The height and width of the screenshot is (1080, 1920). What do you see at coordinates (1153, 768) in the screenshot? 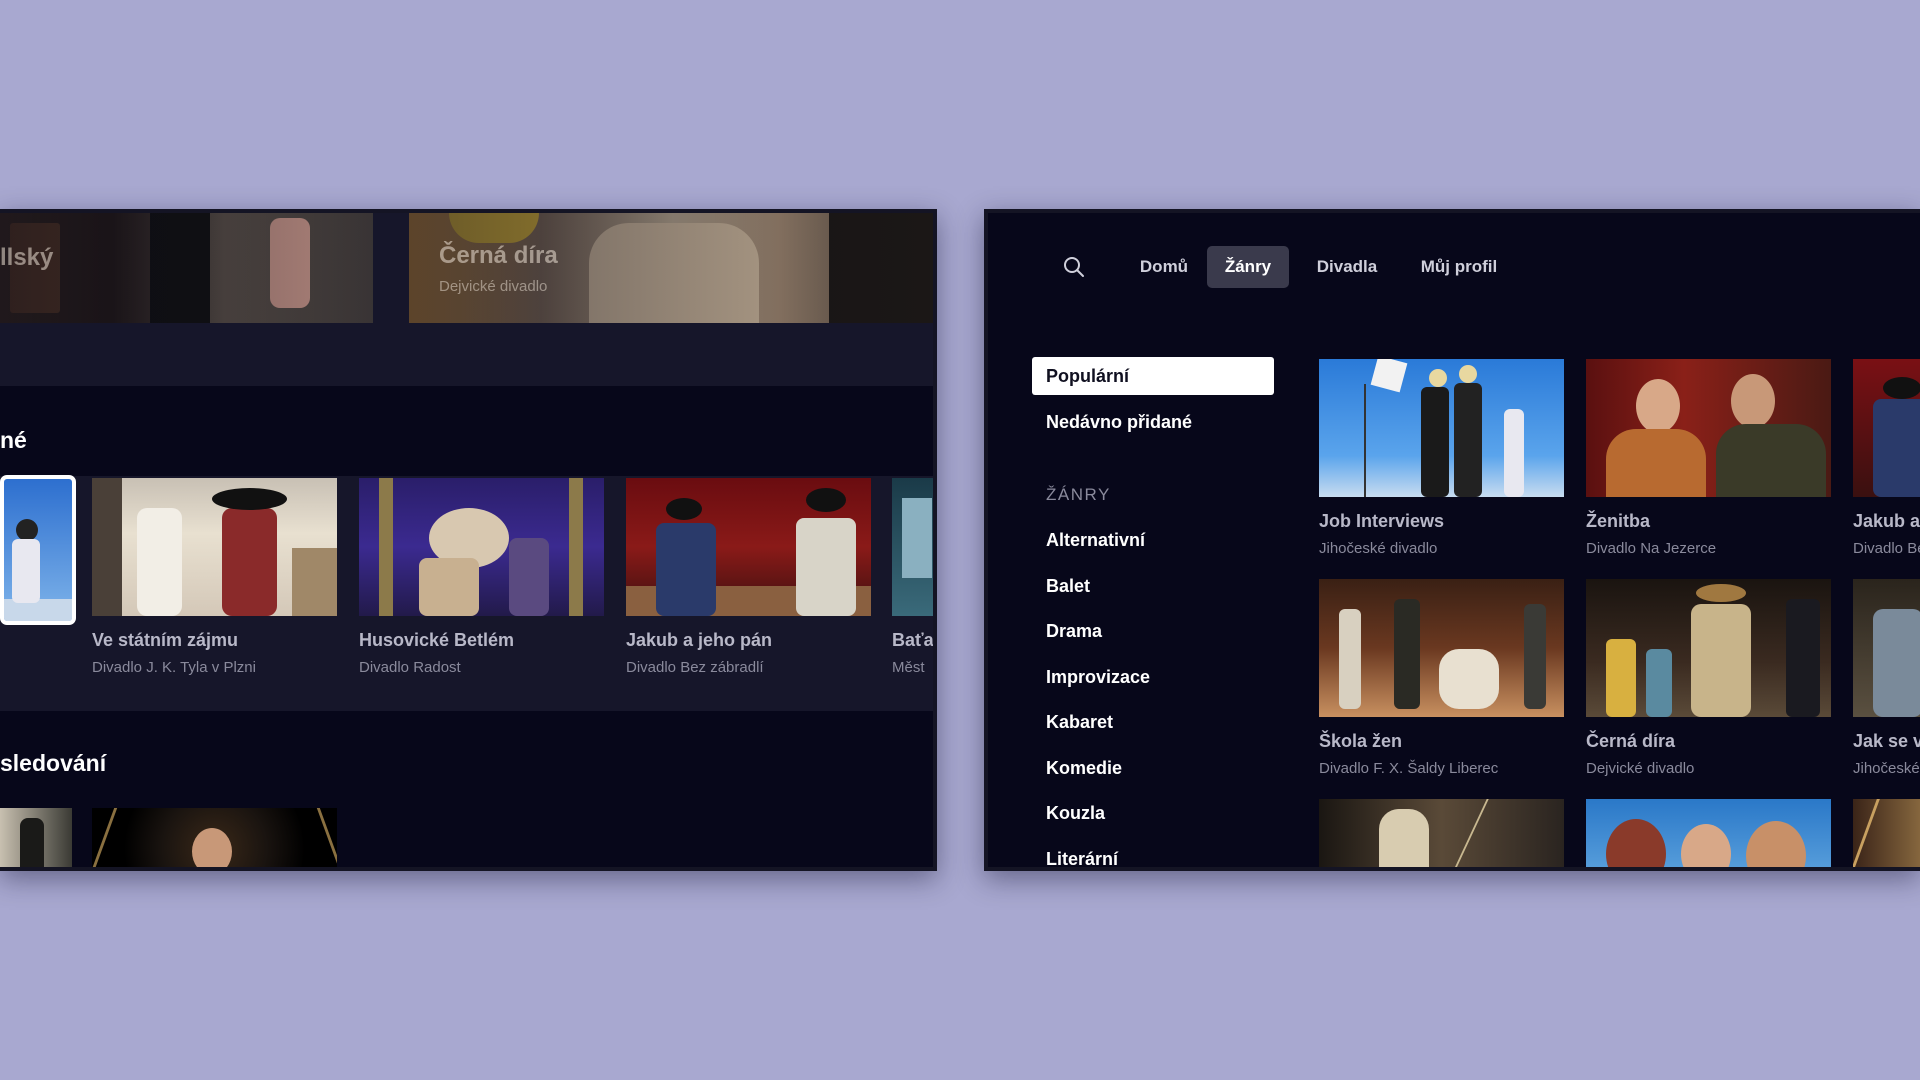
I see `sidebar-item-komedie: Komedie` at bounding box center [1153, 768].